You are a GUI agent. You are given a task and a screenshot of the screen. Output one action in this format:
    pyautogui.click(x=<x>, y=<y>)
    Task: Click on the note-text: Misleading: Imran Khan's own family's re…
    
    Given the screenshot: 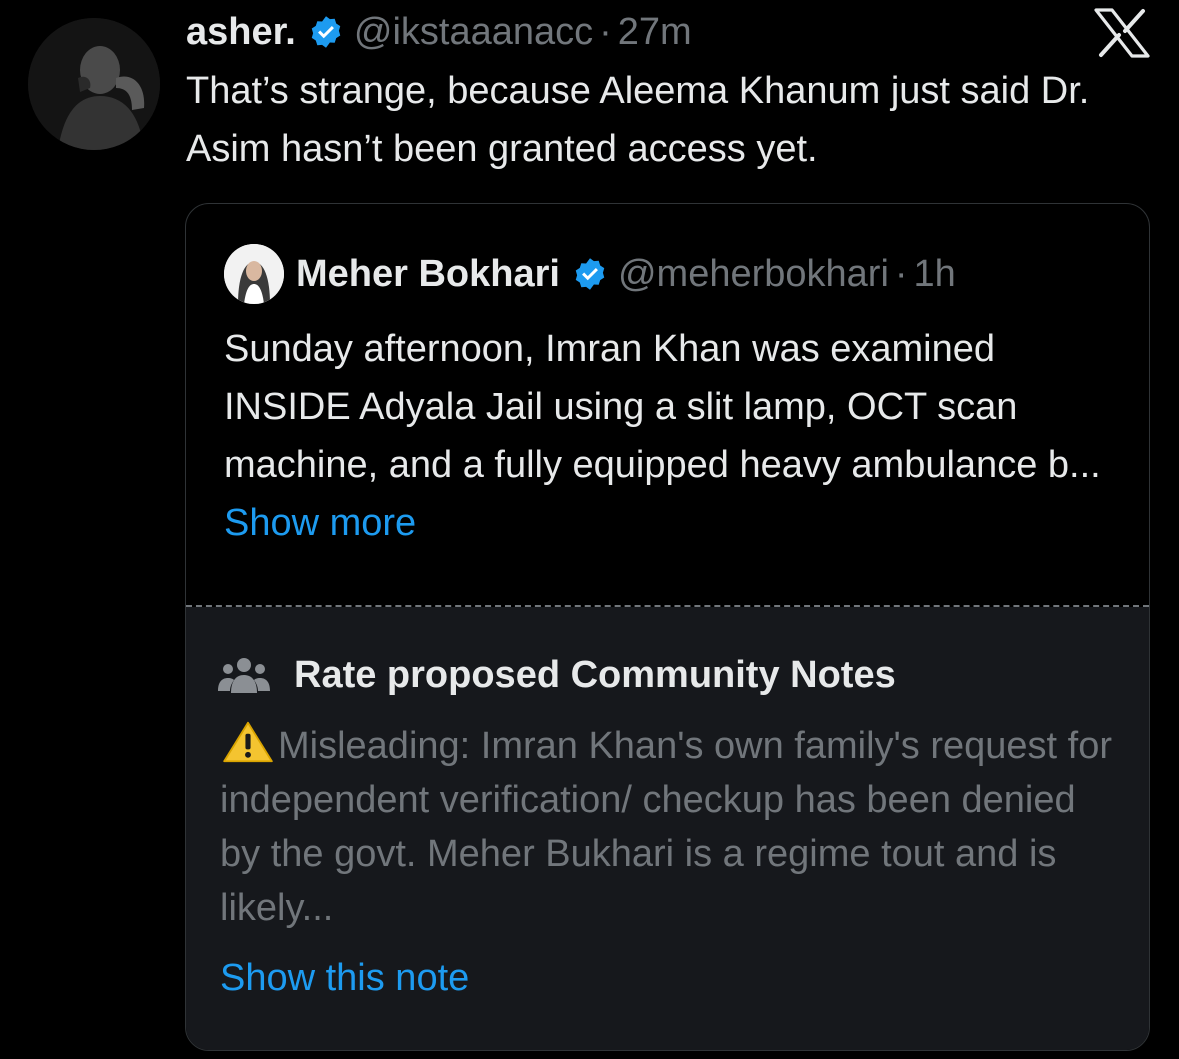 What is the action you would take?
    pyautogui.click(x=666, y=827)
    